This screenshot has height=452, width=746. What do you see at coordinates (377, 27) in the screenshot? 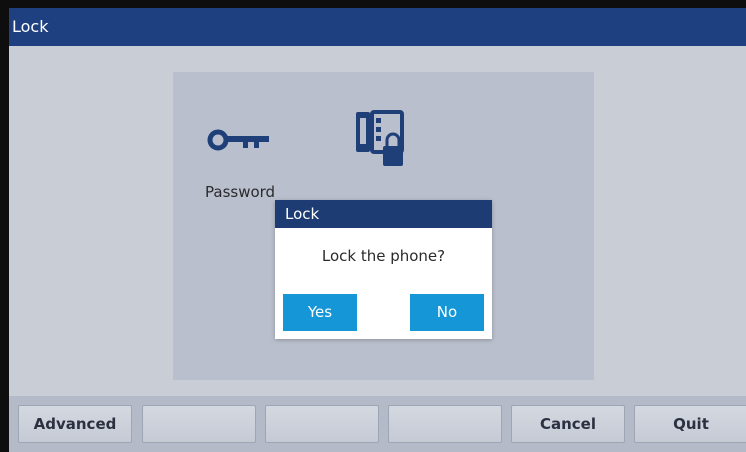
I see `title-bar: Lock` at bounding box center [377, 27].